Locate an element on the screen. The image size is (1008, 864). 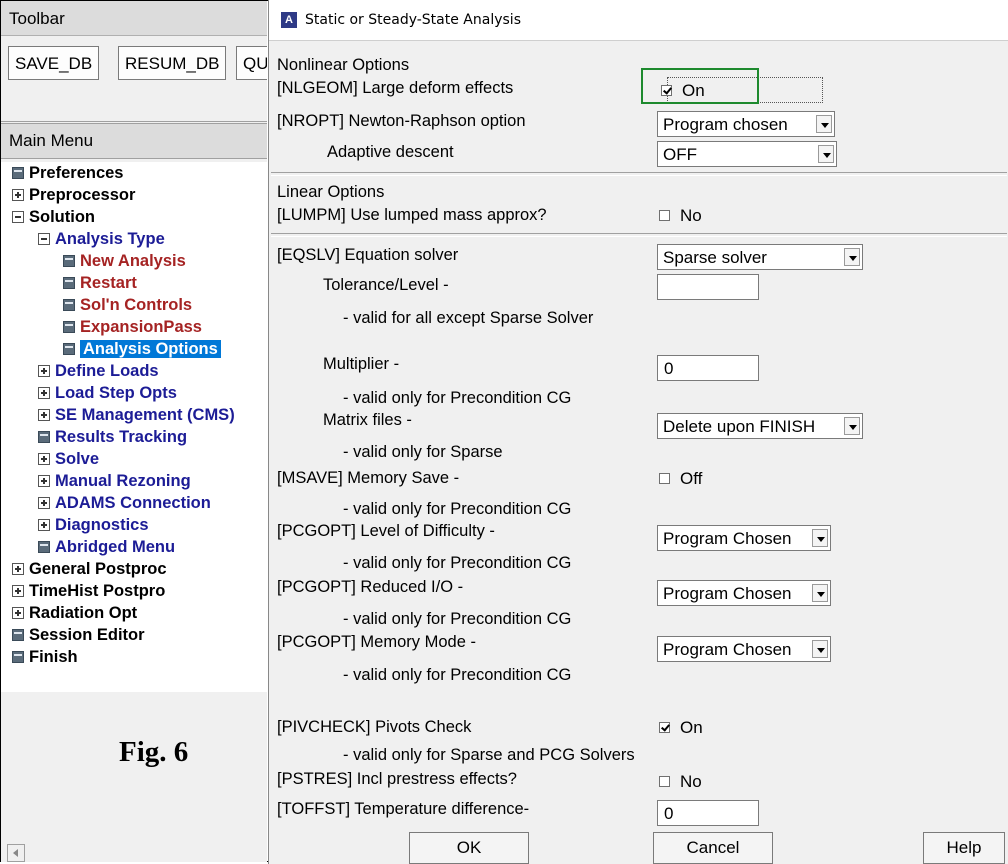
checkbox-checked-icon is located at coordinates (664, 727).